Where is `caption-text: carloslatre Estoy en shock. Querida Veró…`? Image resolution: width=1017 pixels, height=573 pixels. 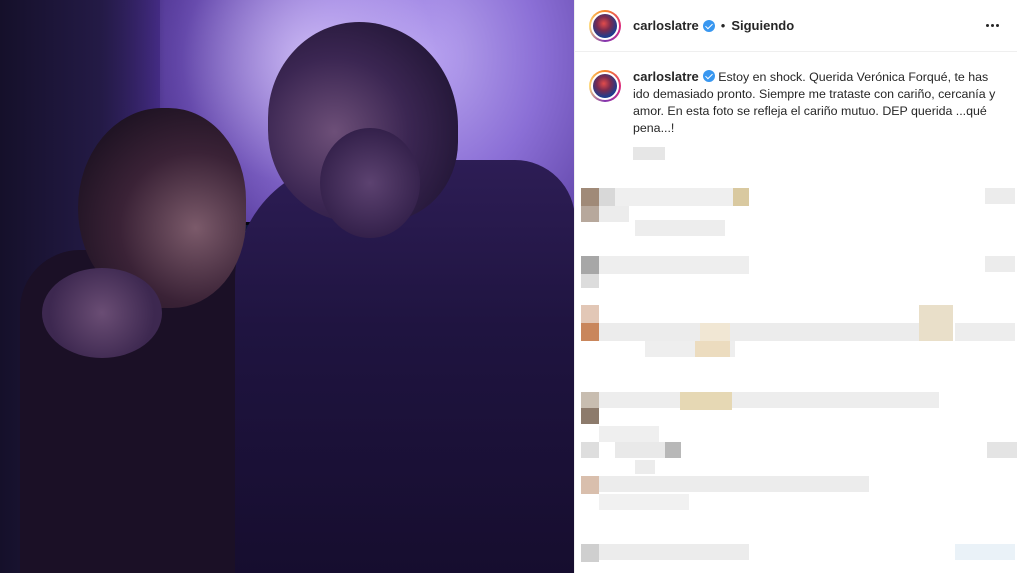 caption-text: carloslatre Estoy en shock. Querida Veró… is located at coordinates (818, 102).